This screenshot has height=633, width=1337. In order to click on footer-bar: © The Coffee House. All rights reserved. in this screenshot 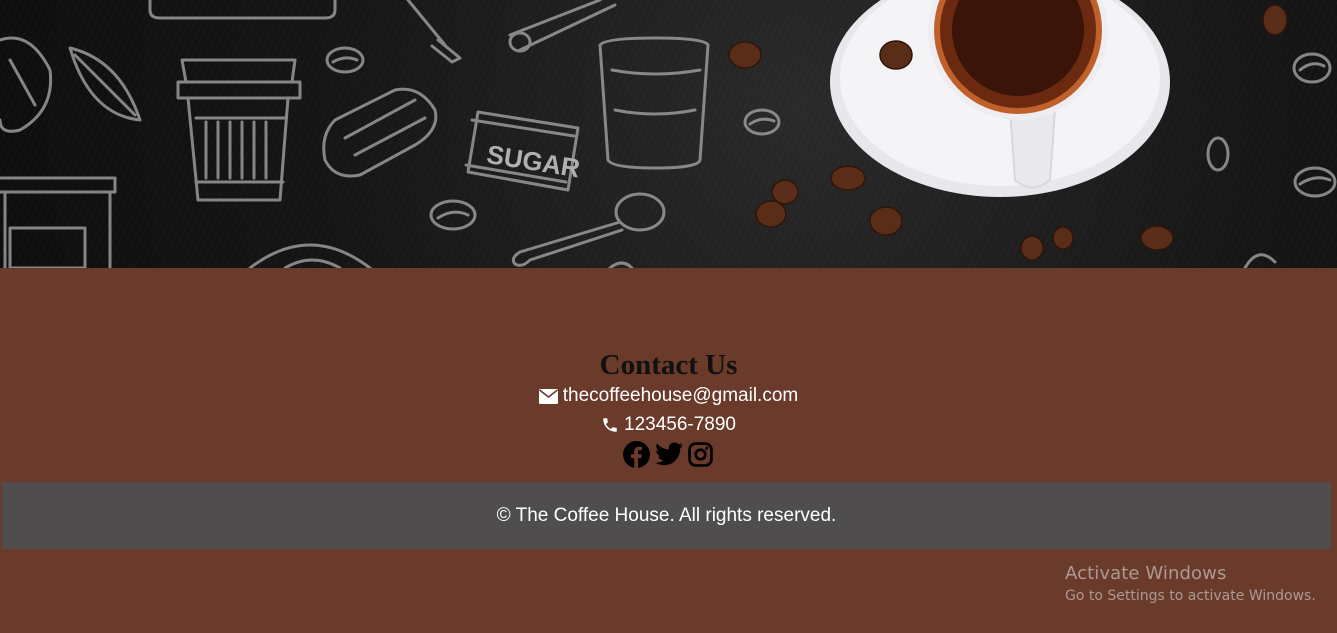, I will do `click(666, 515)`.